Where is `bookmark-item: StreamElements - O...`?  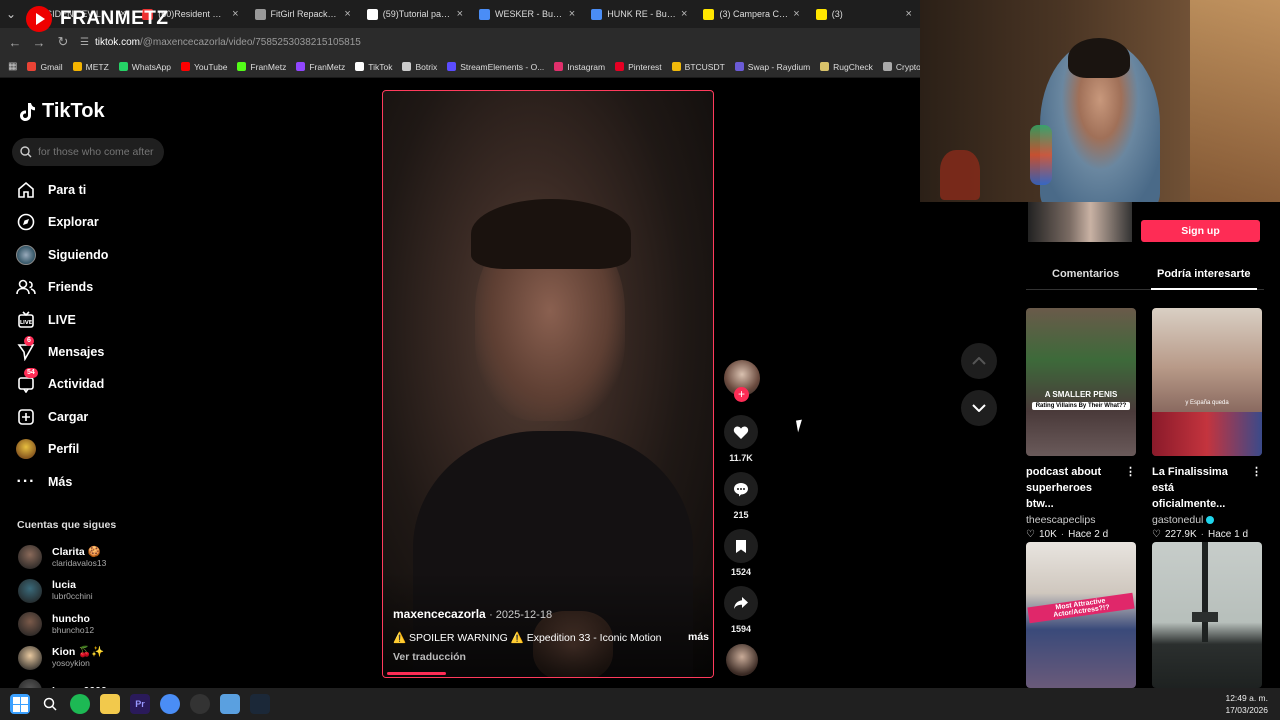
bookmark-item: StreamElements - O... is located at coordinates (495, 67).